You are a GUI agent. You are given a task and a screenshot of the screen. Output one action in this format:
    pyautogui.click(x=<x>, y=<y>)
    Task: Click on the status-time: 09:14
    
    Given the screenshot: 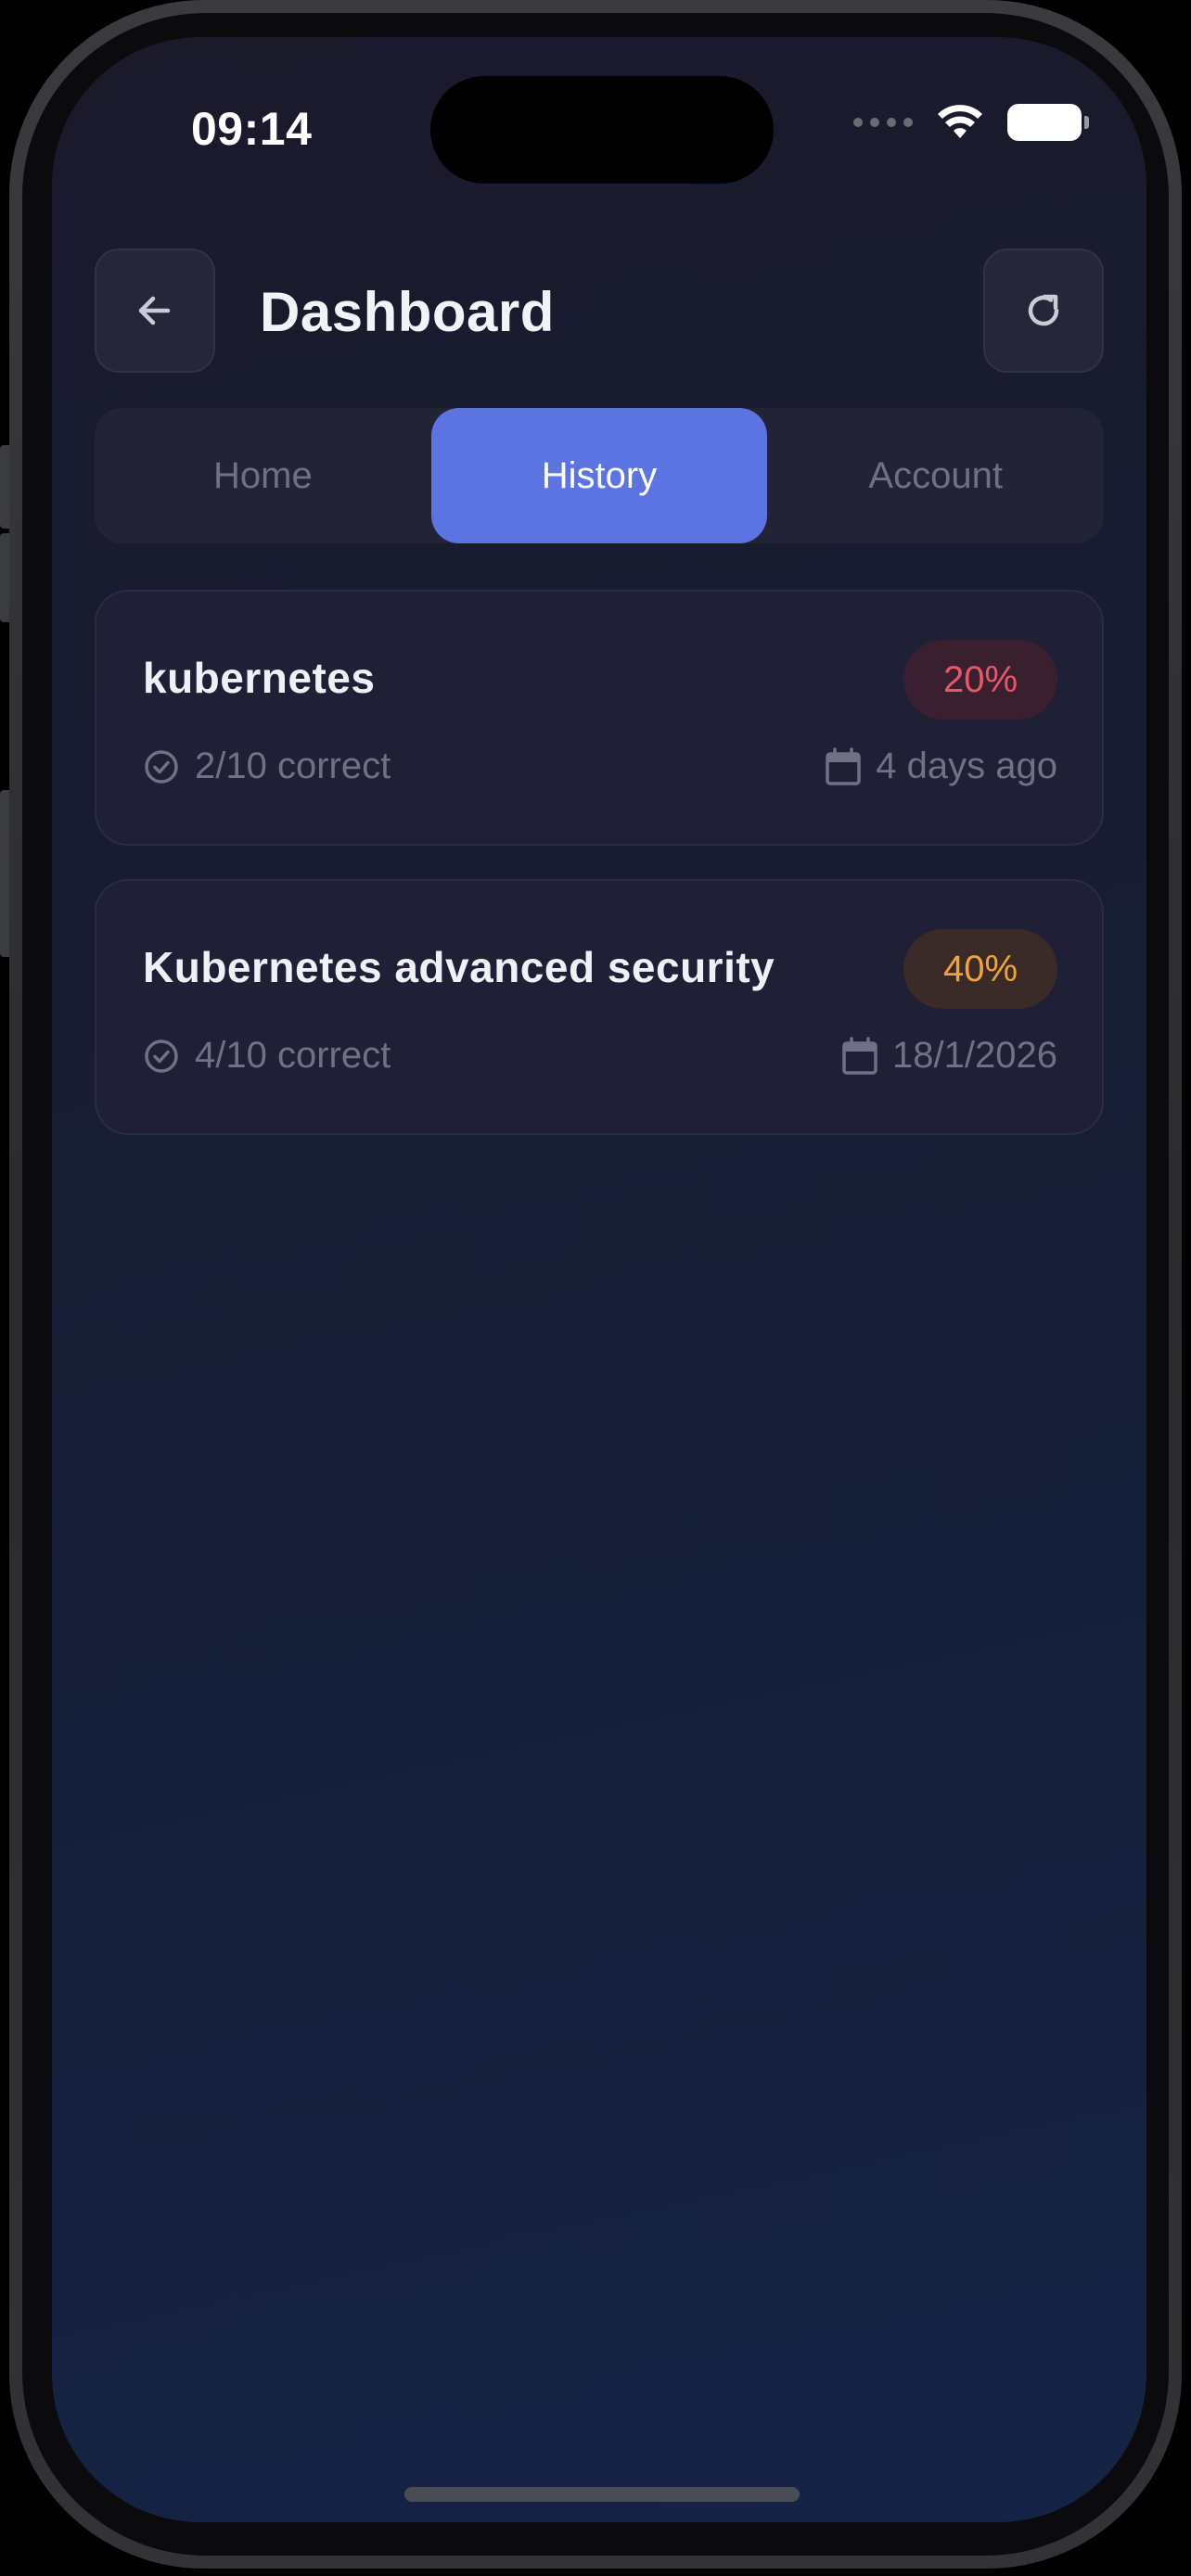 What is the action you would take?
    pyautogui.click(x=252, y=129)
    